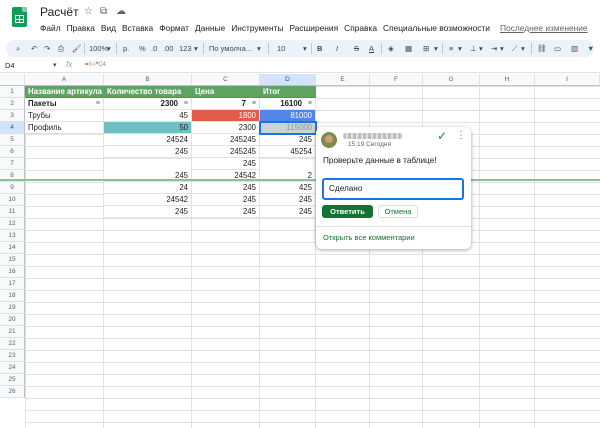 This screenshot has width=600, height=428. What do you see at coordinates (196, 48) in the screenshot?
I see `formats-chevron-down-icon: ▾` at bounding box center [196, 48].